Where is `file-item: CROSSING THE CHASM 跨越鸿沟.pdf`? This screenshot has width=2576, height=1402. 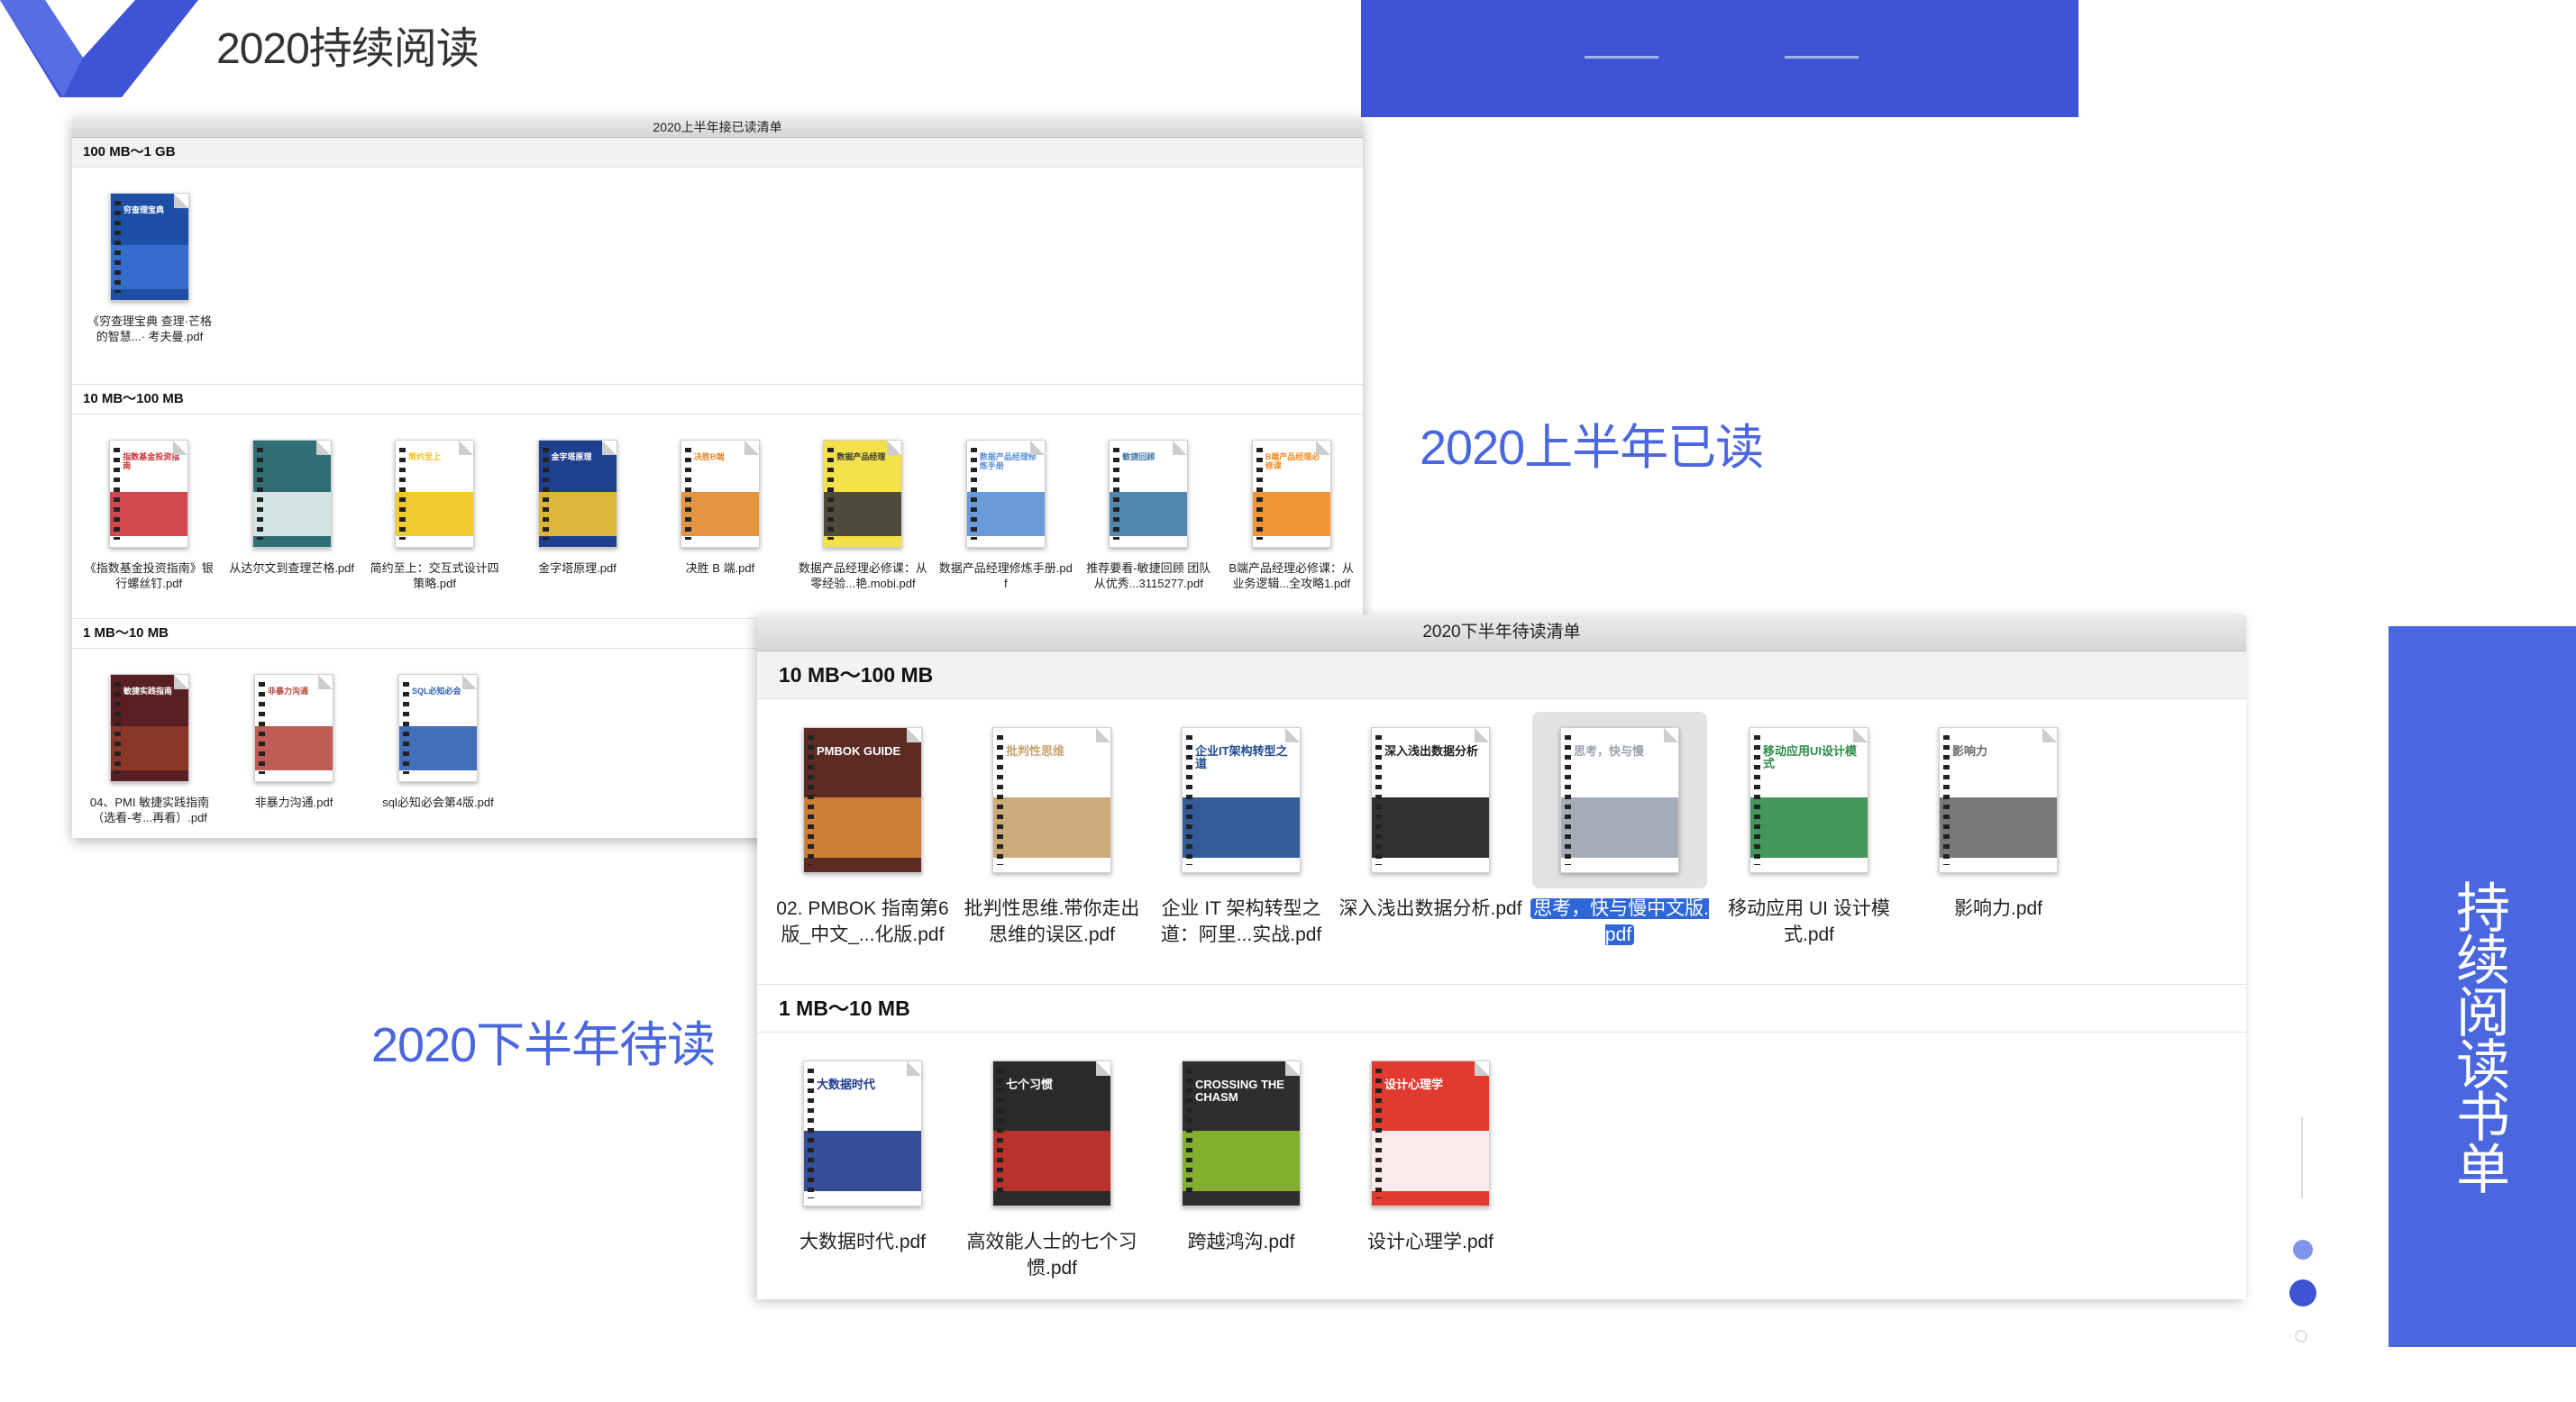 file-item: CROSSING THE CHASM 跨越鸿沟.pdf is located at coordinates (1241, 1172).